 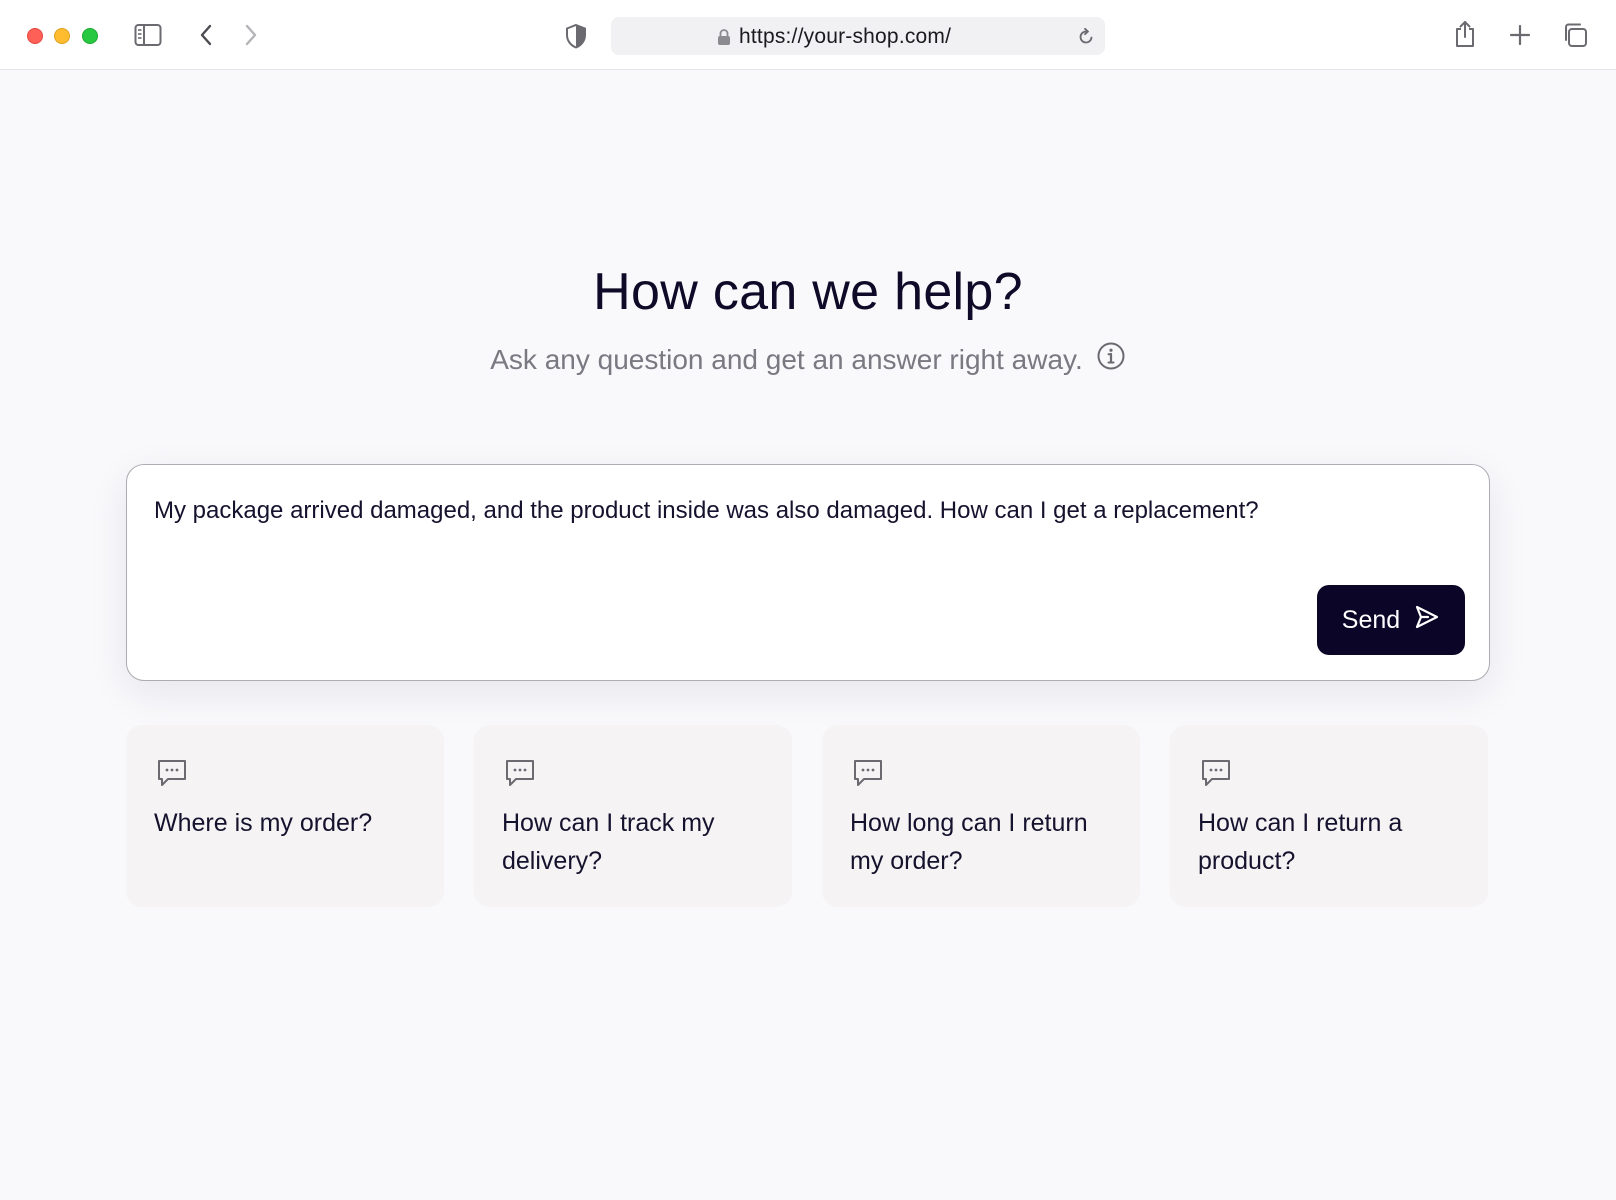 I want to click on suggestion-card: Where is my order?, so click(x=285, y=816).